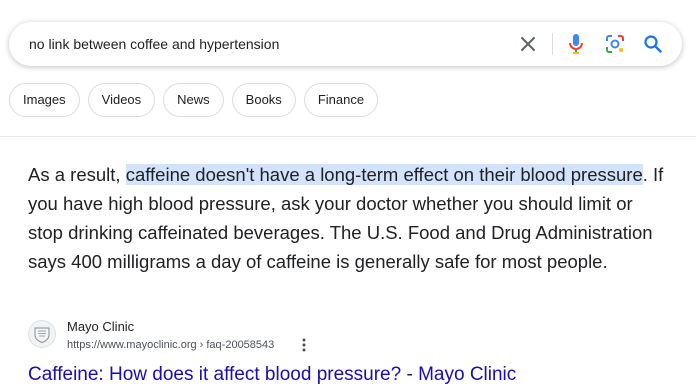 This screenshot has height=392, width=696. Describe the element at coordinates (42, 334) in the screenshot. I see `mayo-clinic-favicon-icon` at that location.